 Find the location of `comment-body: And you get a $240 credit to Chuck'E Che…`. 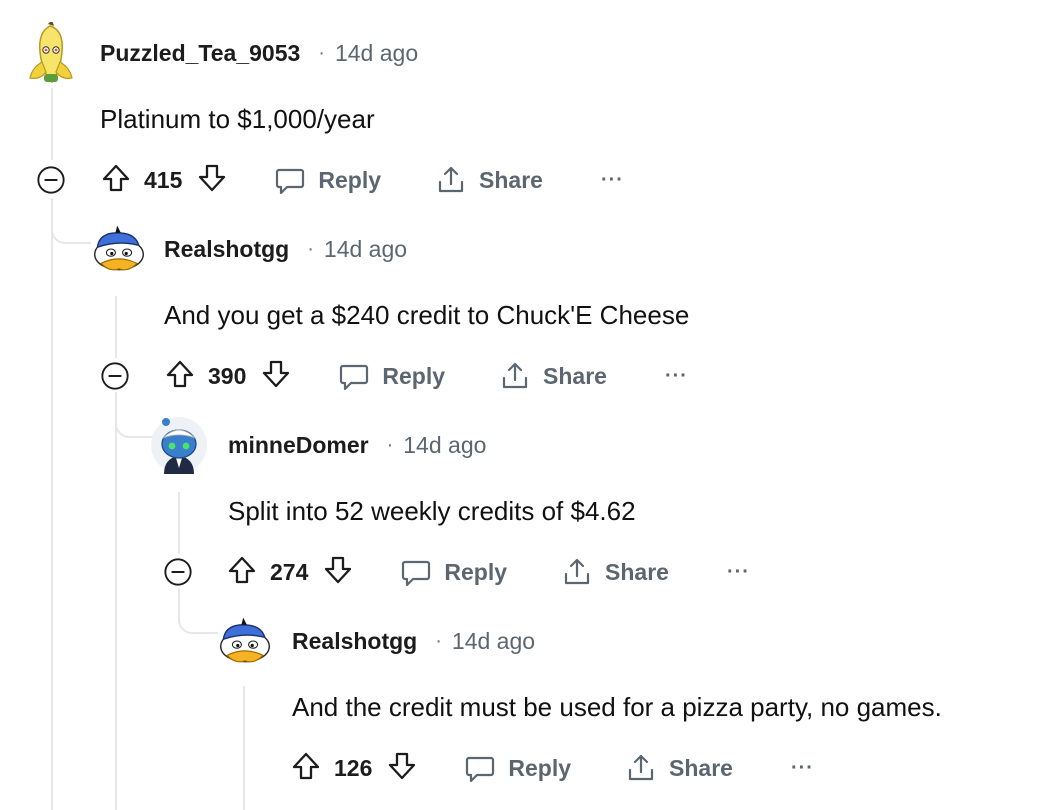

comment-body: And you get a $240 credit to Chuck'E Che… is located at coordinates (427, 315).